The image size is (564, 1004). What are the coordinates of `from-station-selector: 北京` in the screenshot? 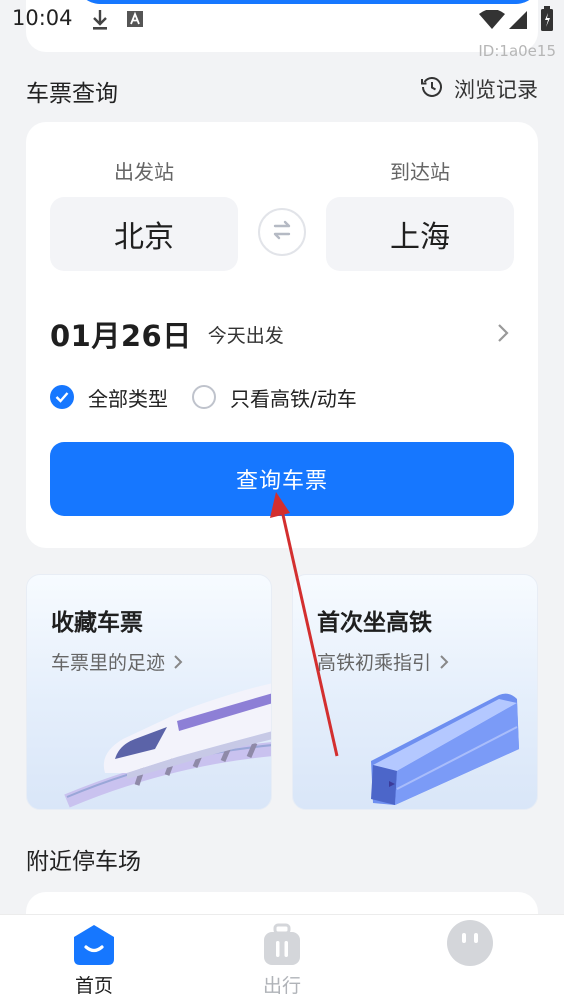 It's located at (144, 234).